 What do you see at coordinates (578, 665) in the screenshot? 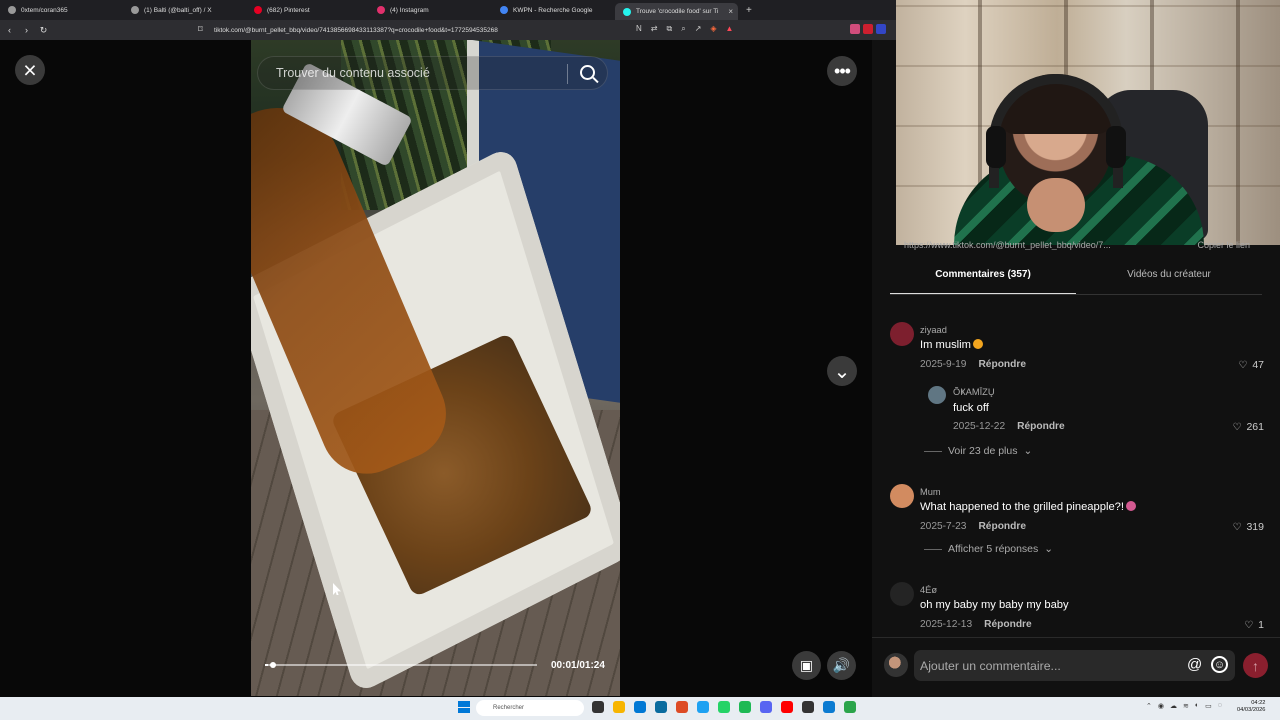
I see `video-time: 00:01/01:24` at bounding box center [578, 665].